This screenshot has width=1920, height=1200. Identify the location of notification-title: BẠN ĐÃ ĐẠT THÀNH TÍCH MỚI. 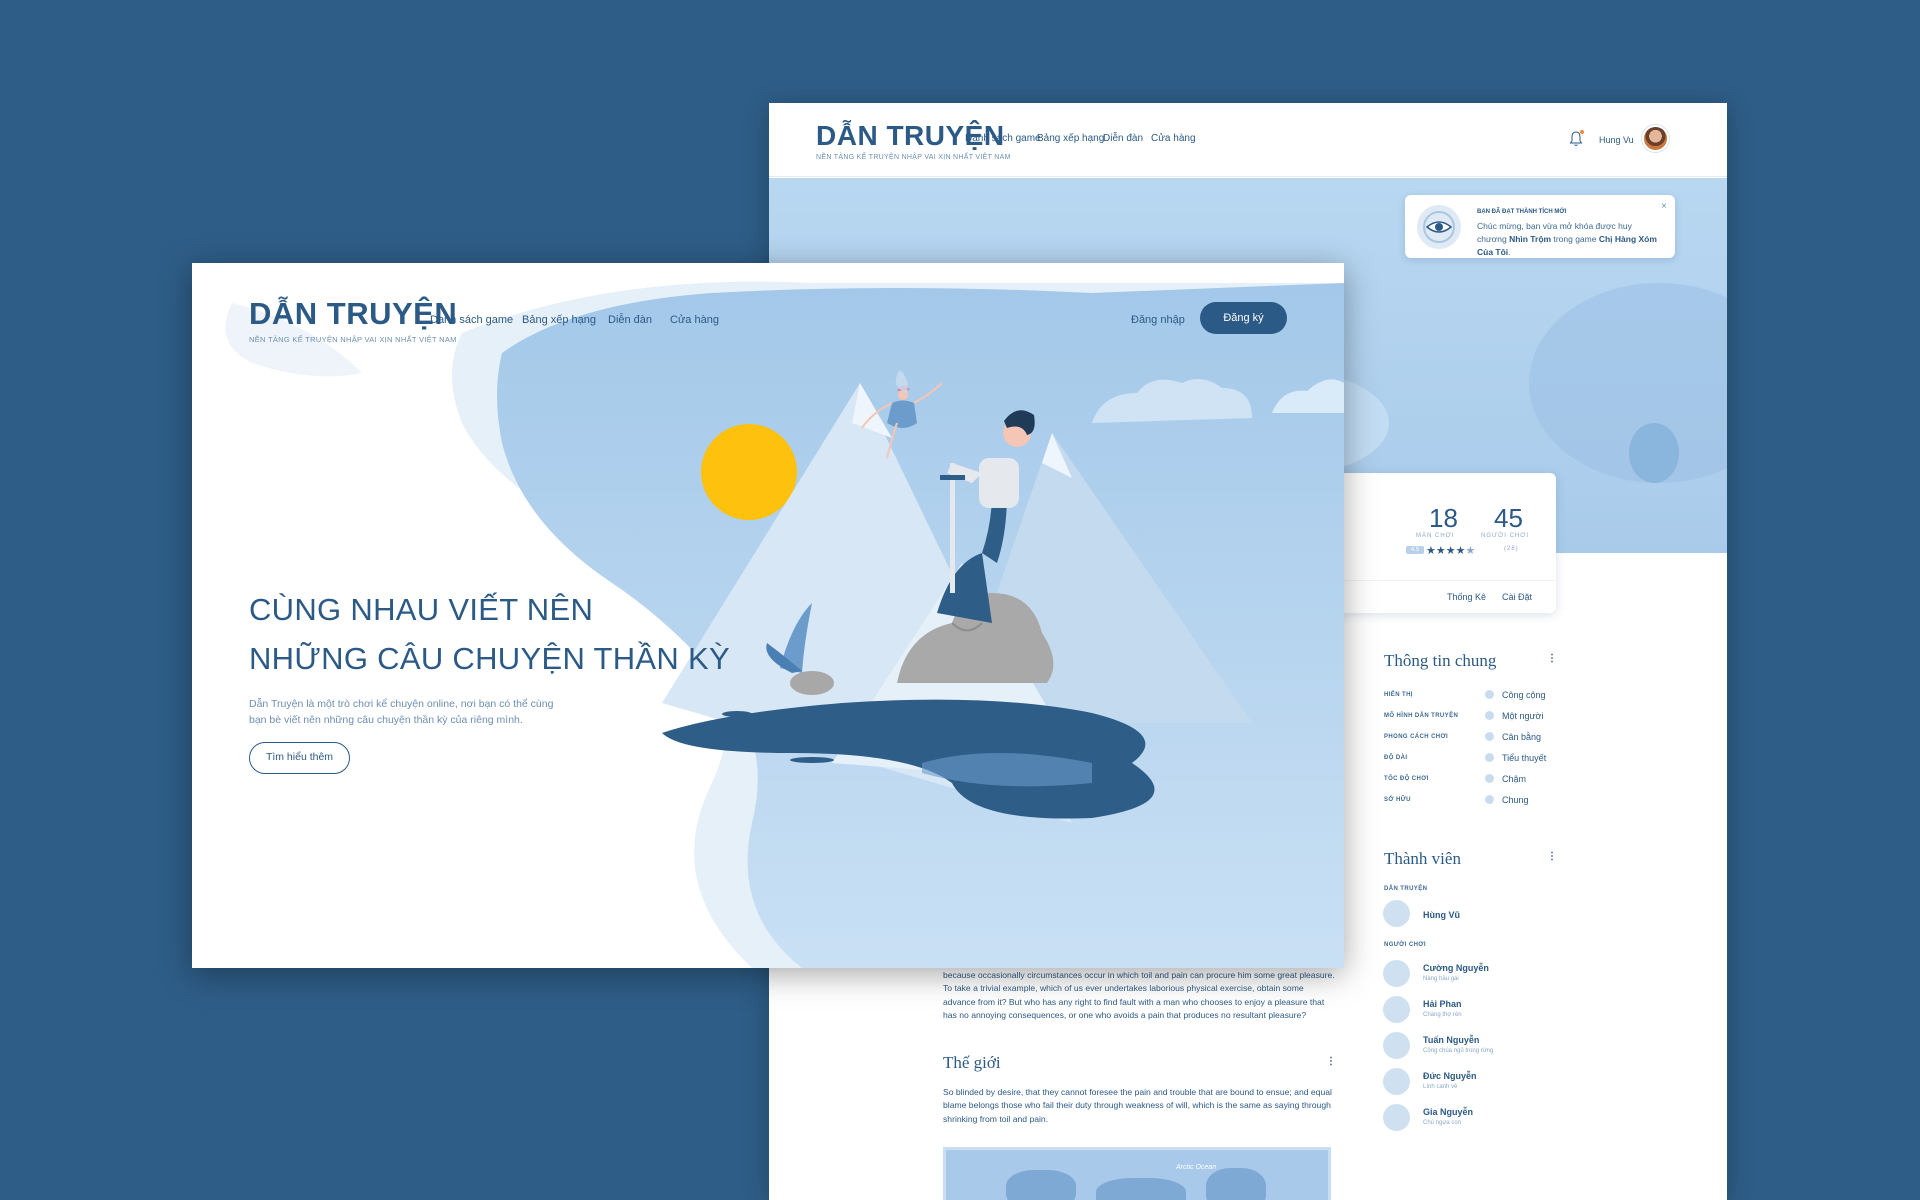
(1522, 212).